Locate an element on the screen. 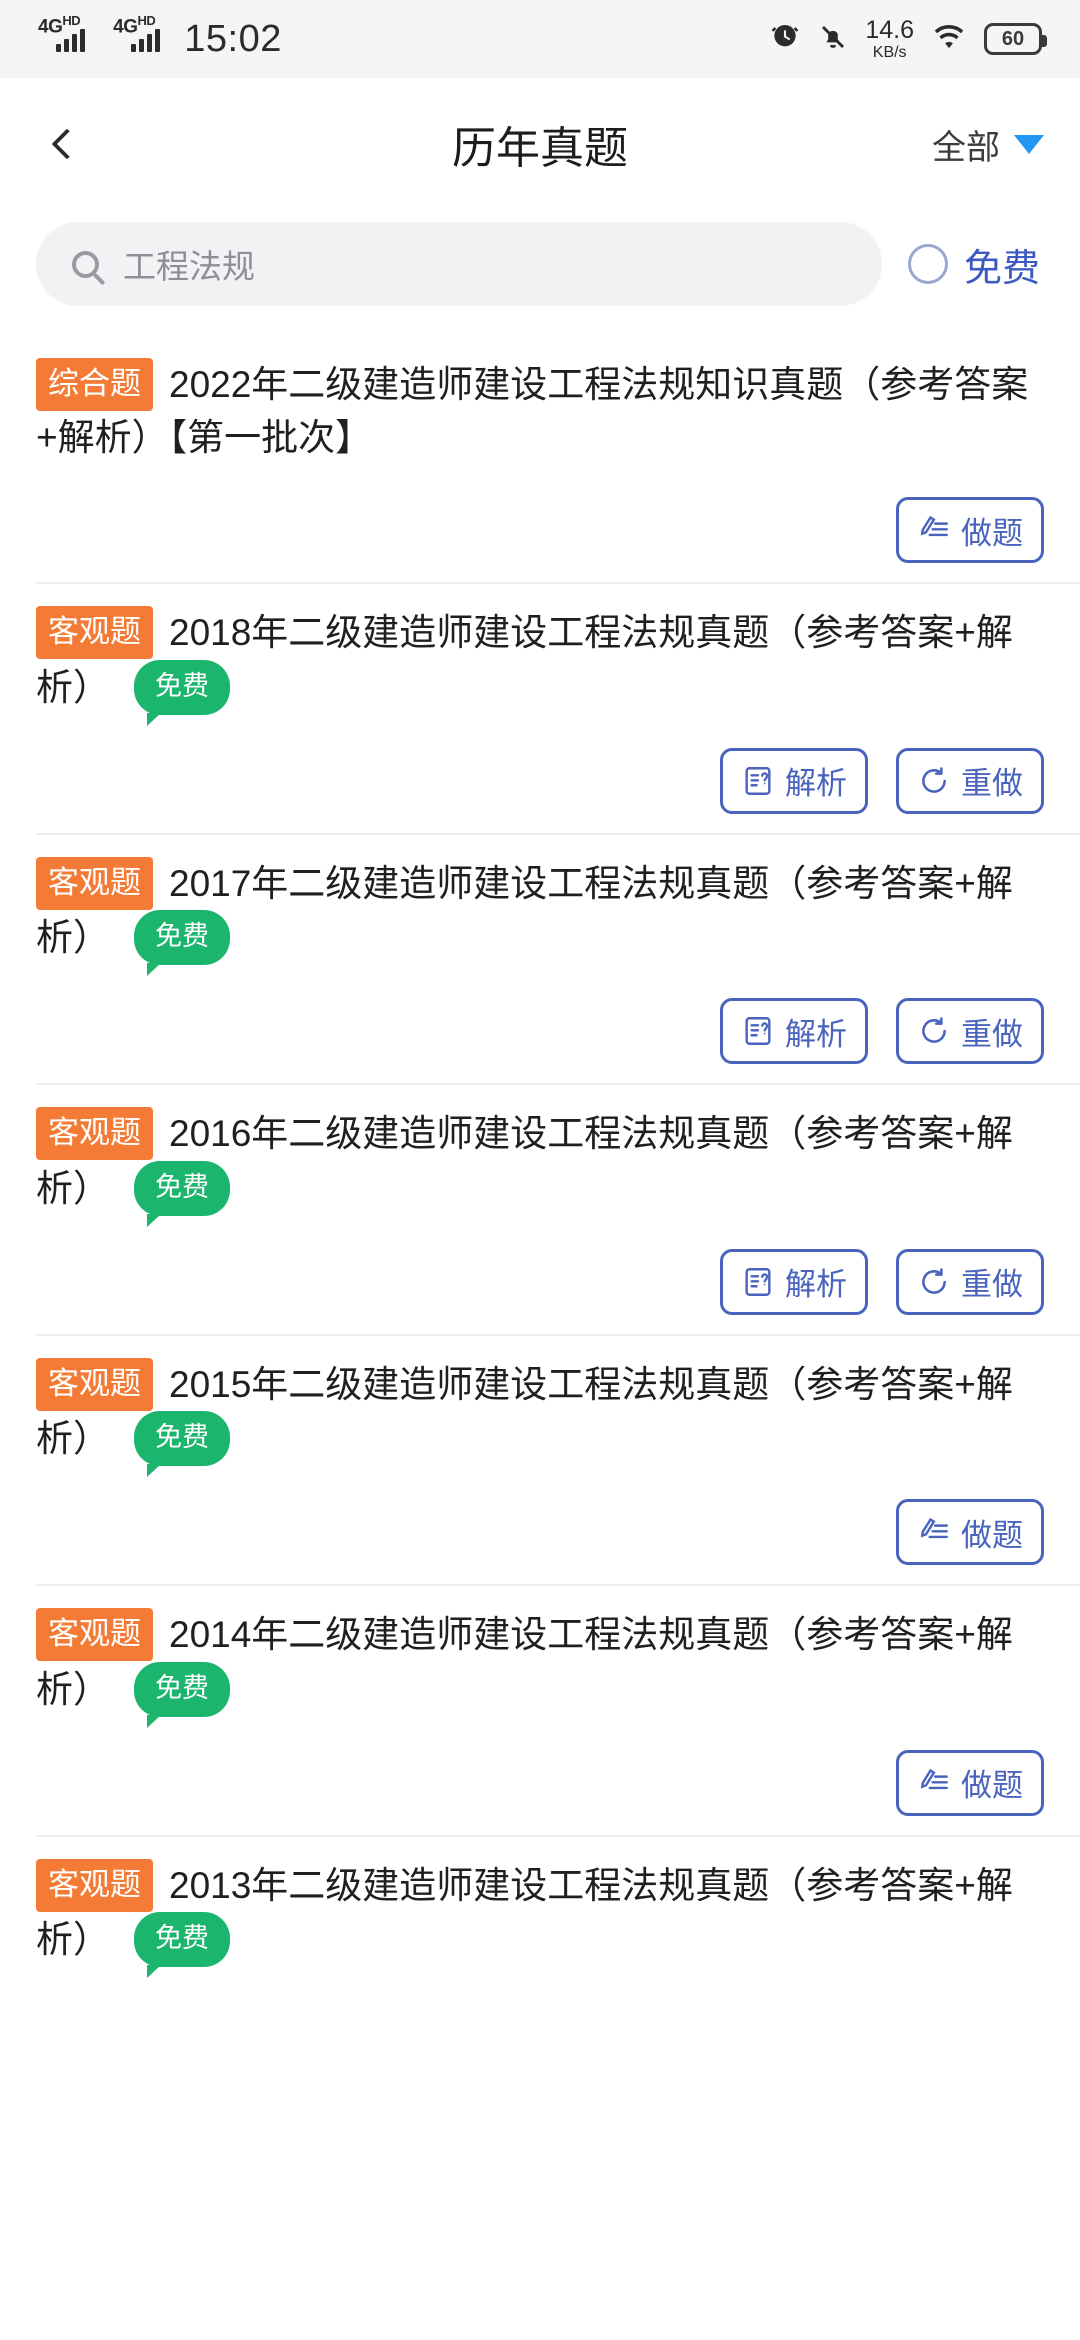  item-type-tag: 综合题 is located at coordinates (94, 384).